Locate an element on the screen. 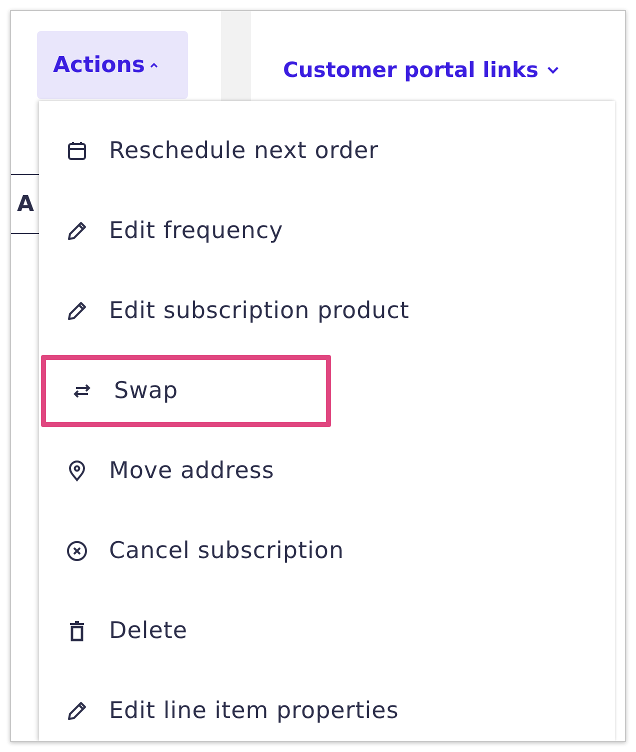 The image size is (636, 752). actions-button: Actions is located at coordinates (112, 65).